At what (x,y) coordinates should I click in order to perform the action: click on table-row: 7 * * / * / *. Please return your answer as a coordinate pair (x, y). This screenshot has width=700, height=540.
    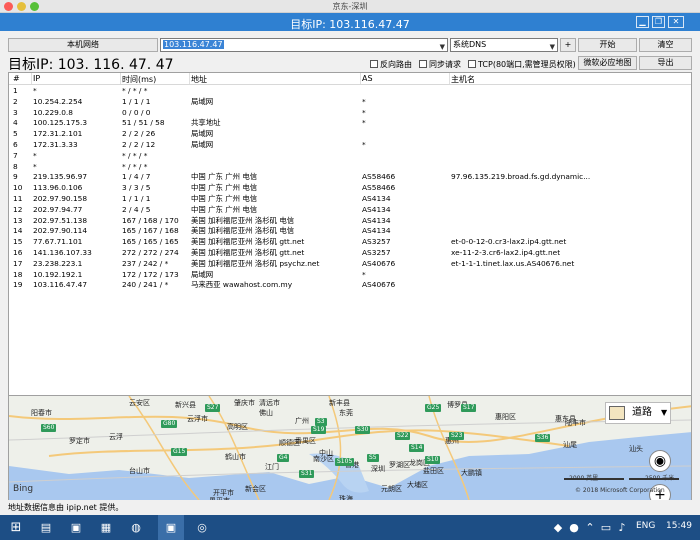
    Looking at the image, I should click on (350, 156).